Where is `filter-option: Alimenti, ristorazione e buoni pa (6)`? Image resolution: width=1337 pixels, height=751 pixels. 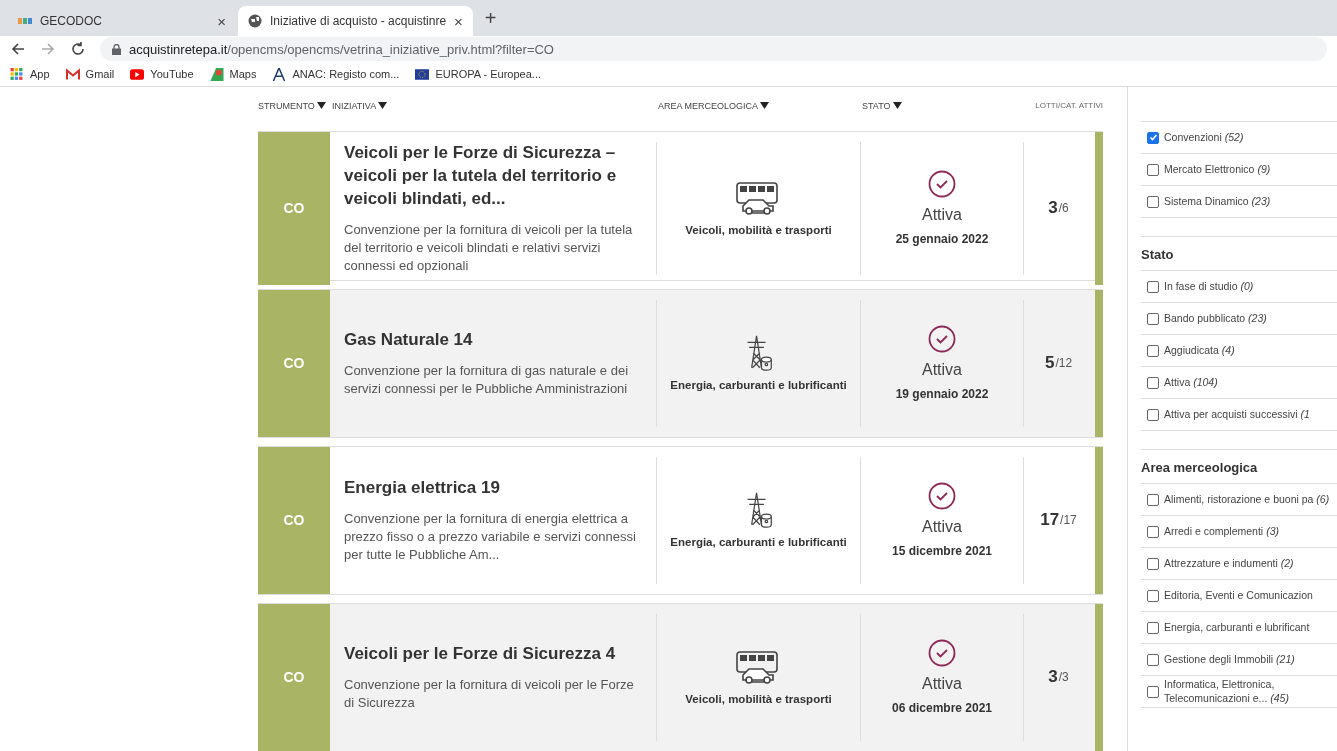
filter-option: Alimenti, ristorazione e buoni pa (6) is located at coordinates (1239, 500).